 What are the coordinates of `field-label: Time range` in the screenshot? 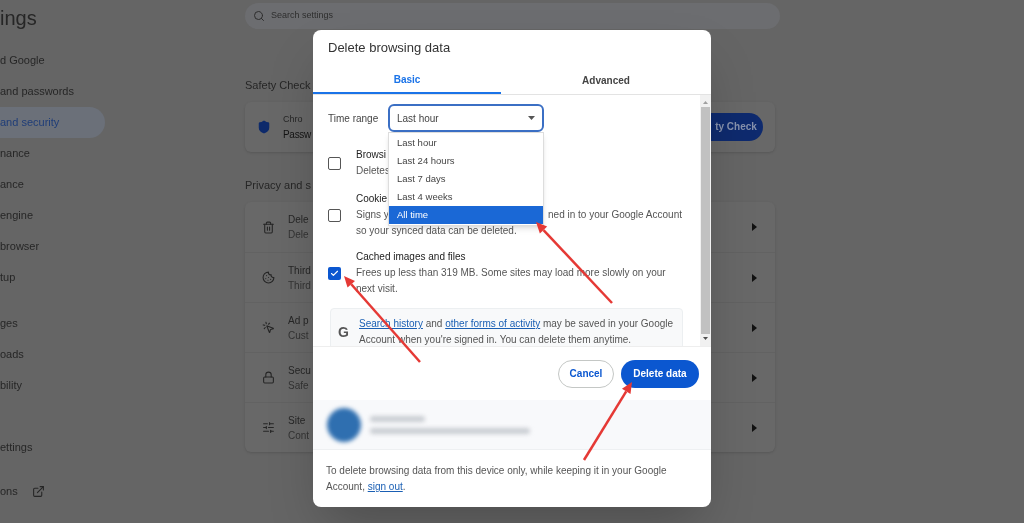 It's located at (354, 118).